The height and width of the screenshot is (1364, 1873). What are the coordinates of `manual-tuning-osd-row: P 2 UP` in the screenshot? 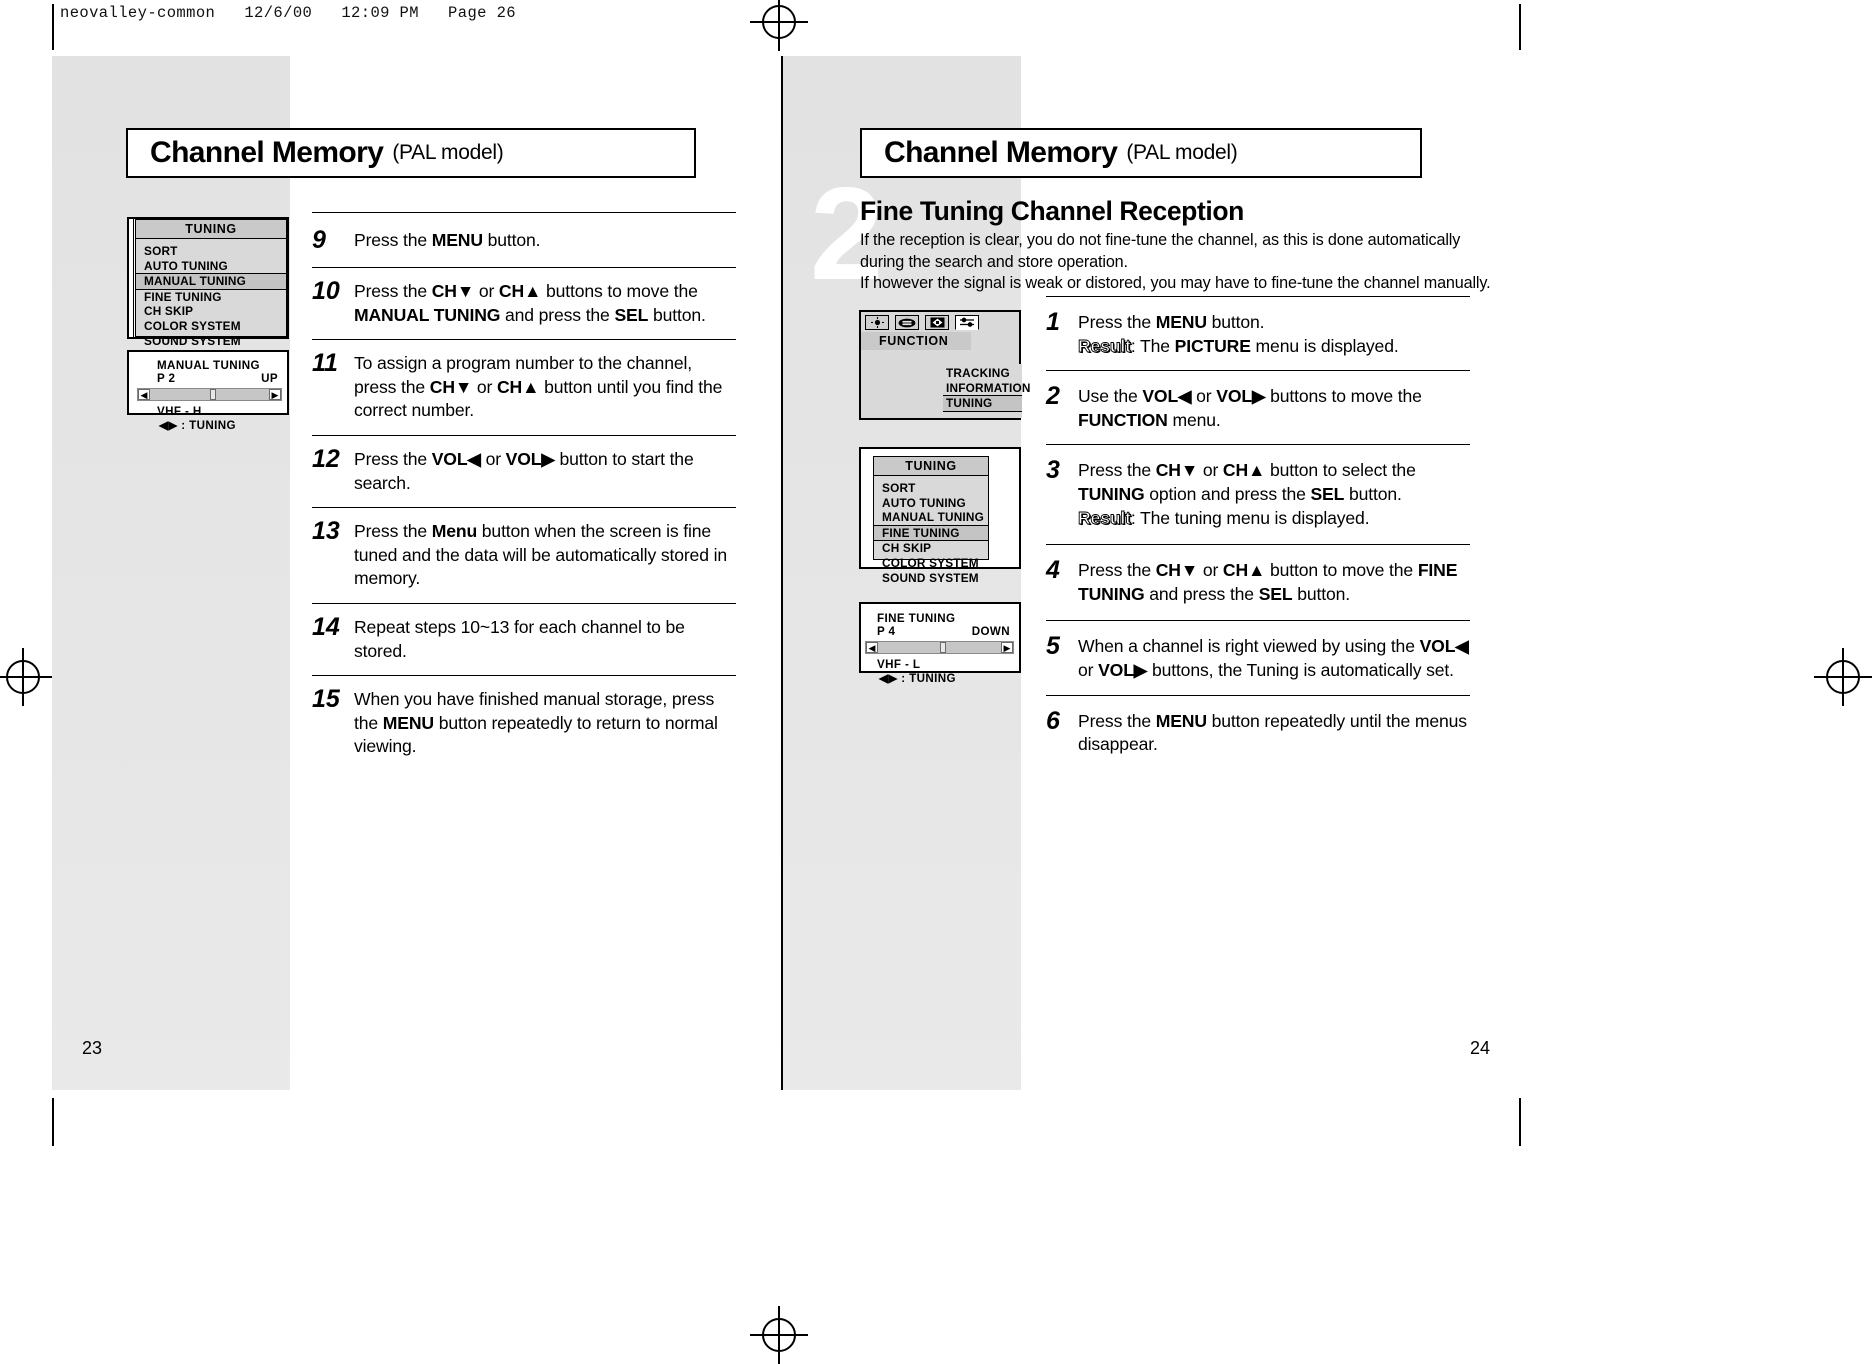 It's located at (209, 378).